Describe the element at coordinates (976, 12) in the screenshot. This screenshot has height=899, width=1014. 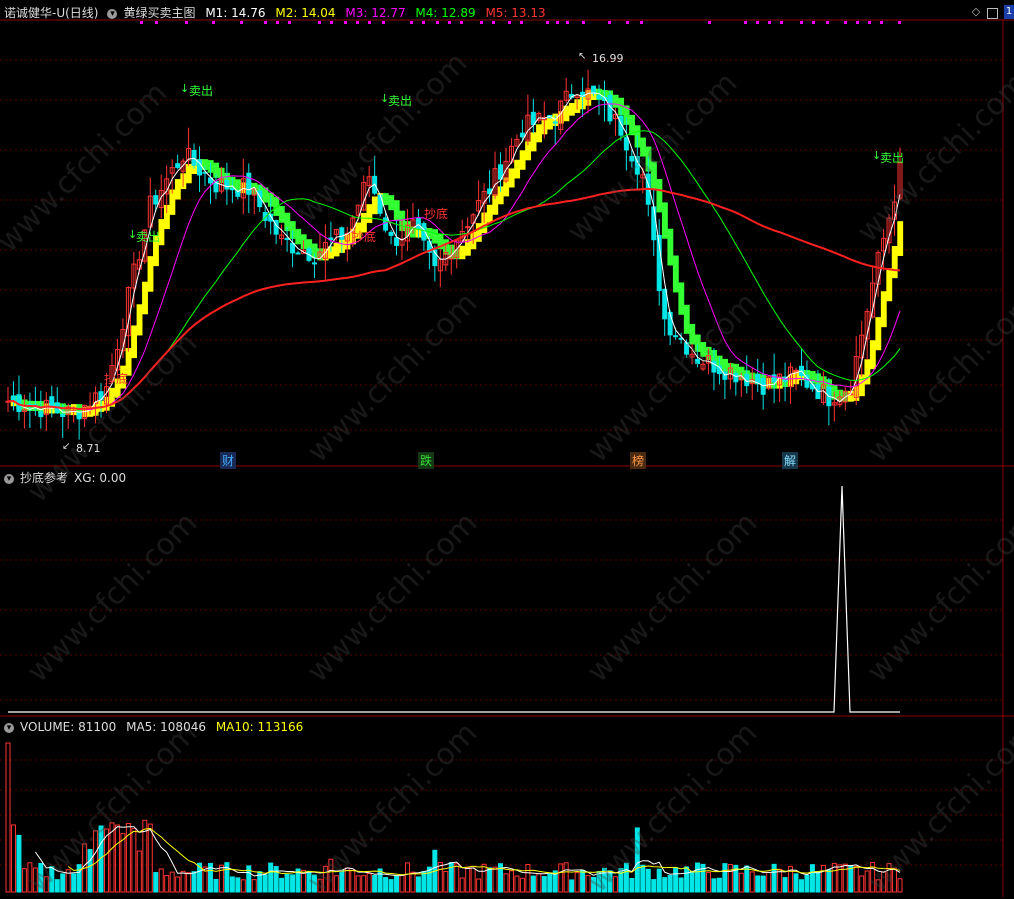
I see `diamond-icon: ◇` at that location.